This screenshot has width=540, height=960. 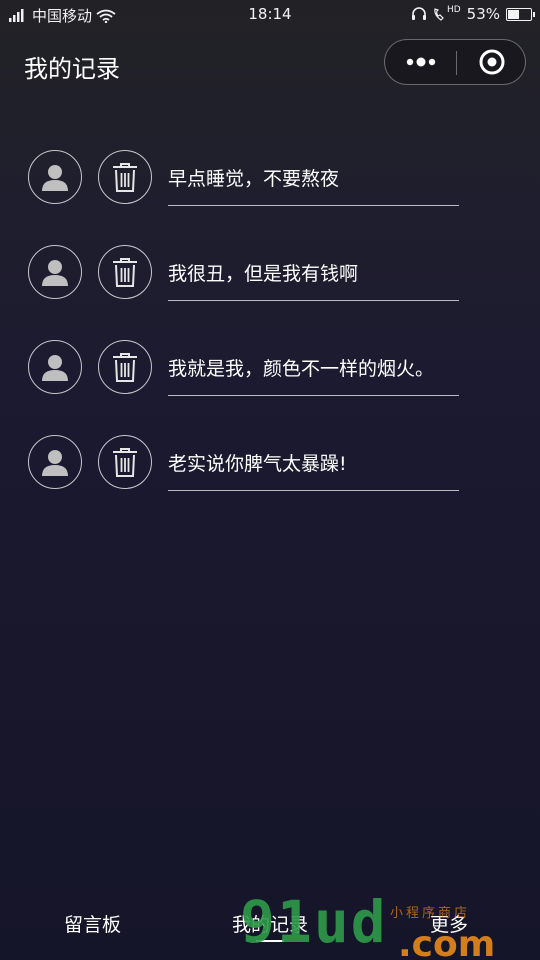 I want to click on tab-more: 更多, so click(x=449, y=923).